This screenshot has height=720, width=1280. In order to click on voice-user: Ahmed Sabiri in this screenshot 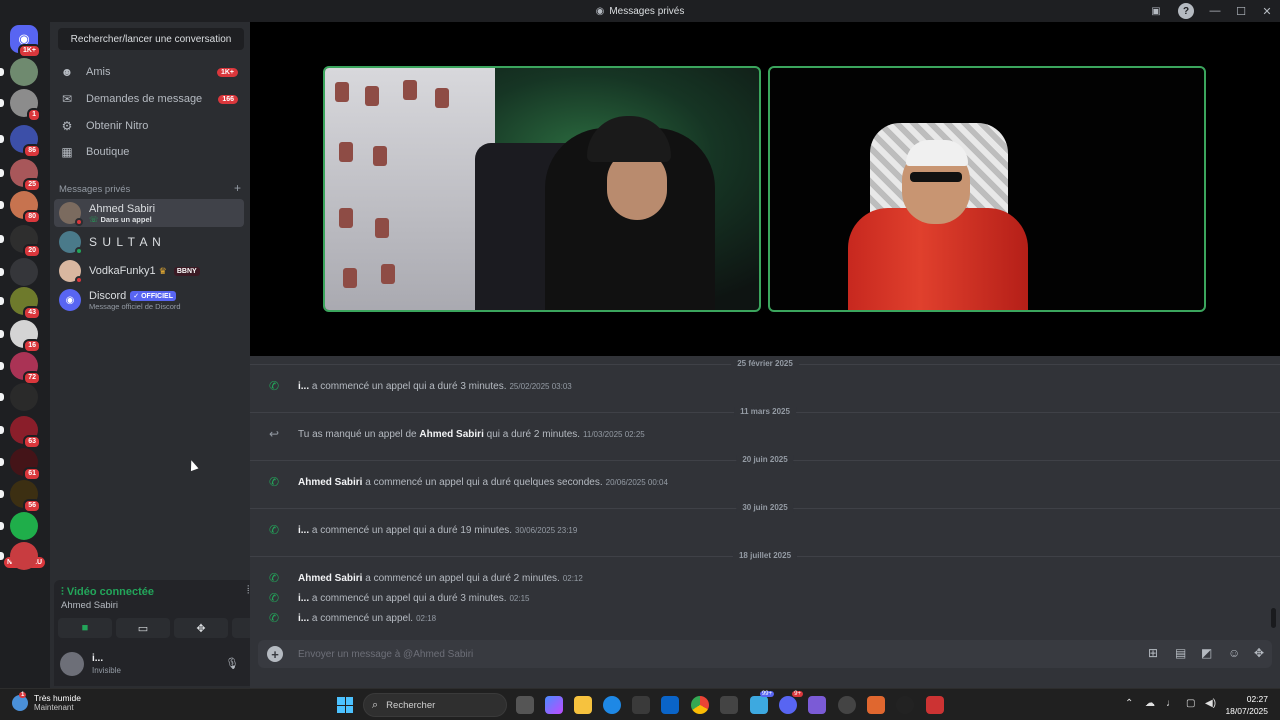, I will do `click(90, 605)`.